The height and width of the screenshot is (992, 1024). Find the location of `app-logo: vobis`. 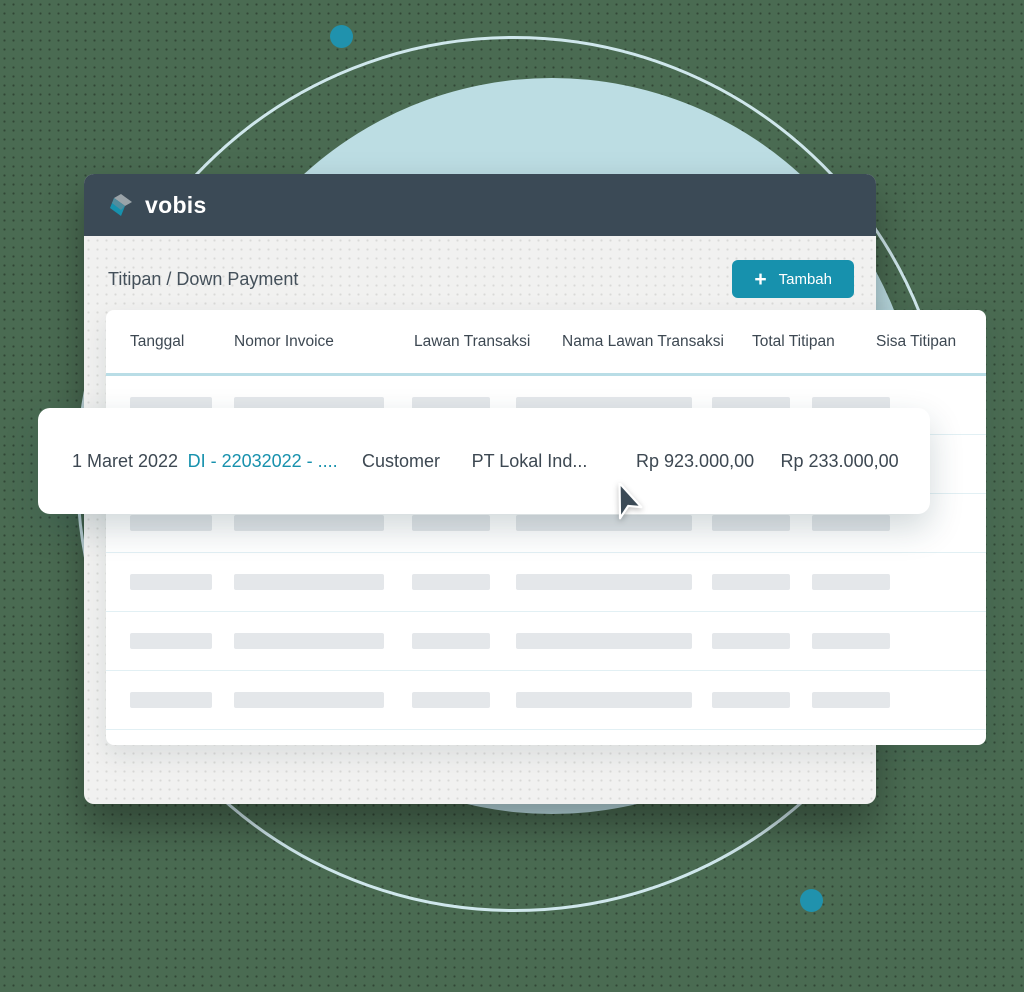

app-logo: vobis is located at coordinates (157, 205).